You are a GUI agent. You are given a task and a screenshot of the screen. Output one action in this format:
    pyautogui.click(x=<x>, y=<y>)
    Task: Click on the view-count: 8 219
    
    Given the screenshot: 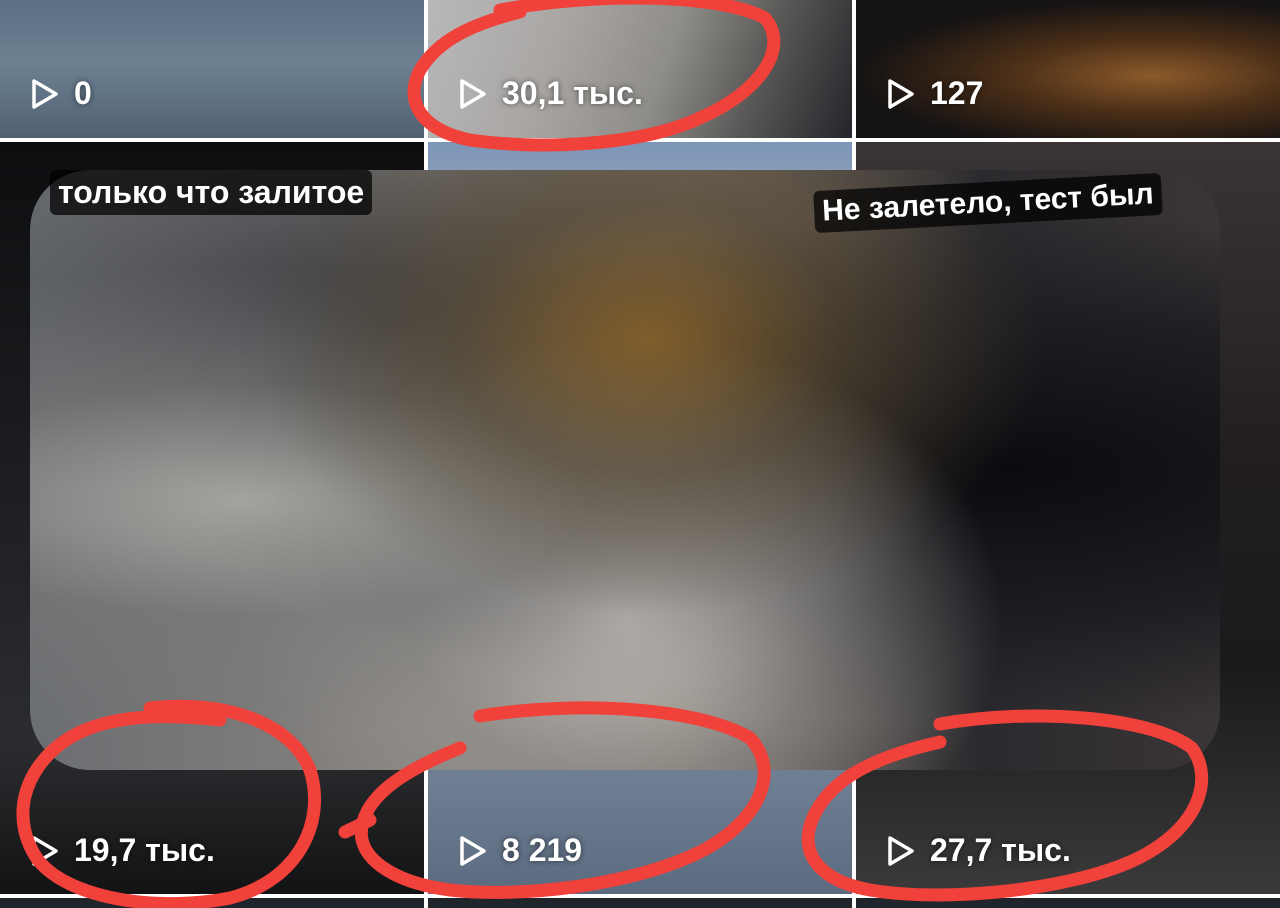 What is the action you would take?
    pyautogui.click(x=520, y=850)
    